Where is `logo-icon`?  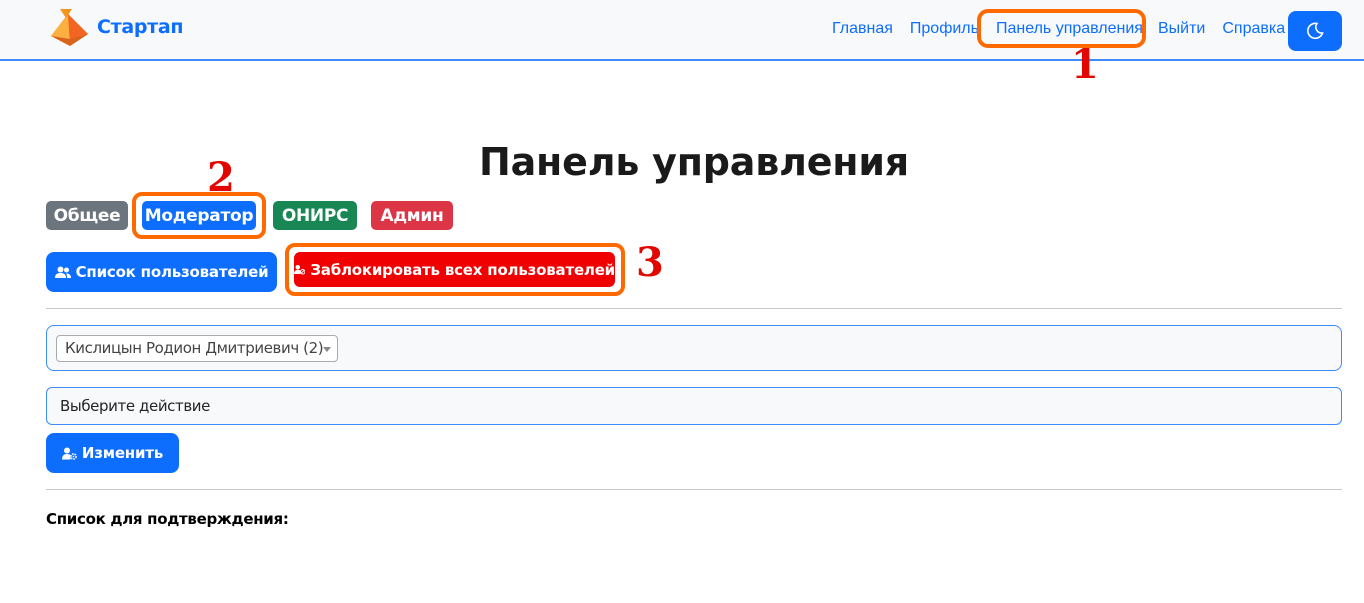 logo-icon is located at coordinates (69, 27).